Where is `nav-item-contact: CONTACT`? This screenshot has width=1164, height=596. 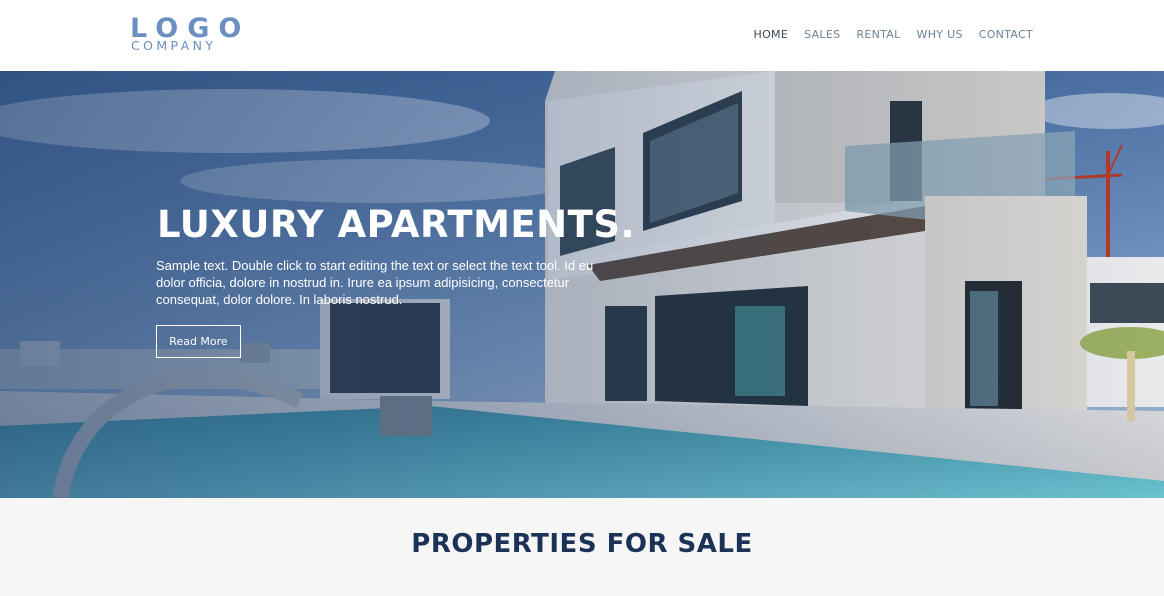
nav-item-contact: CONTACT is located at coordinates (1006, 35).